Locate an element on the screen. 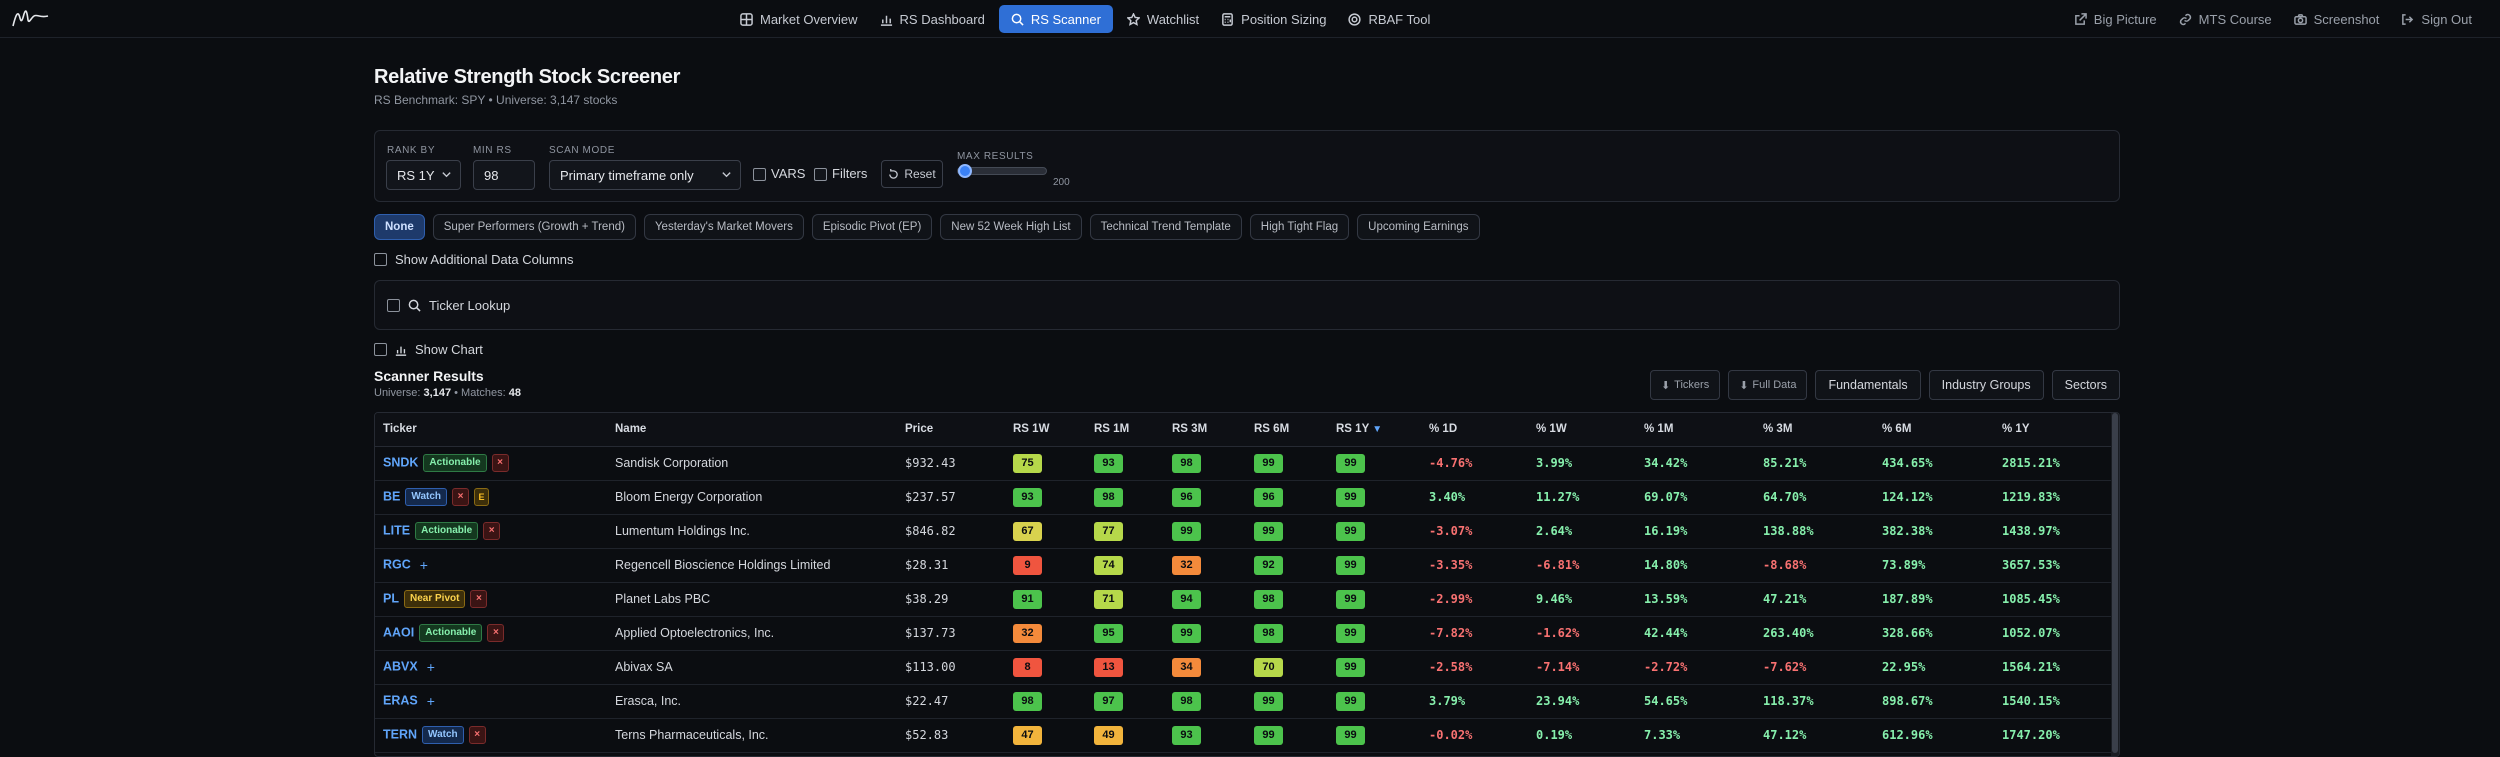 Image resolution: width=2500 pixels, height=757 pixels. percent-change-cell: 328.66% is located at coordinates (1934, 633).